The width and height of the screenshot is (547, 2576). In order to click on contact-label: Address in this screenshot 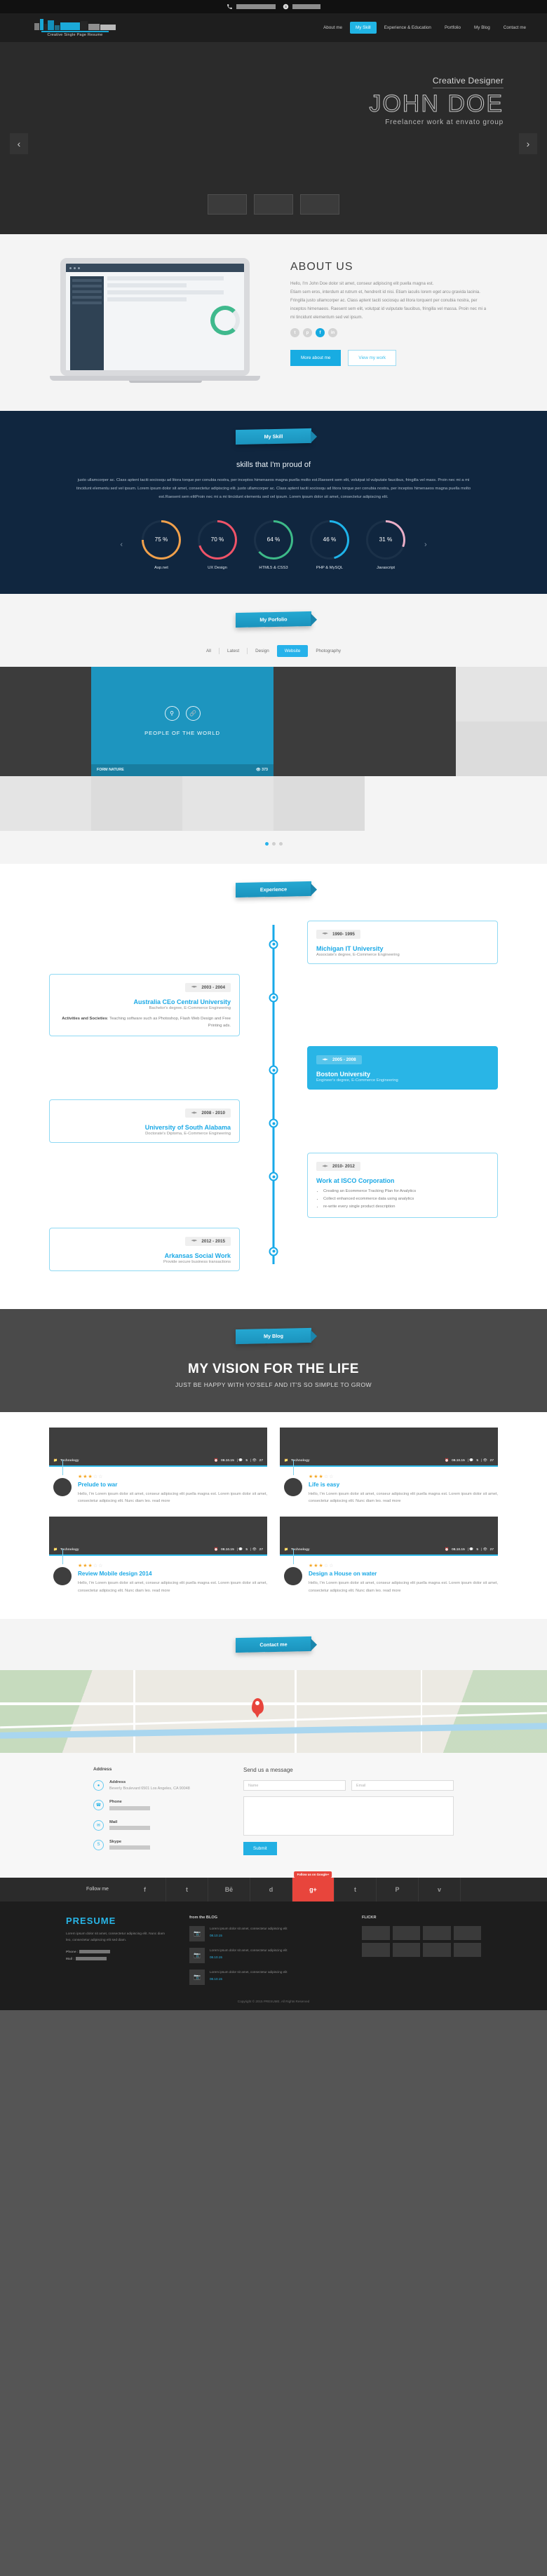, I will do `click(117, 1782)`.